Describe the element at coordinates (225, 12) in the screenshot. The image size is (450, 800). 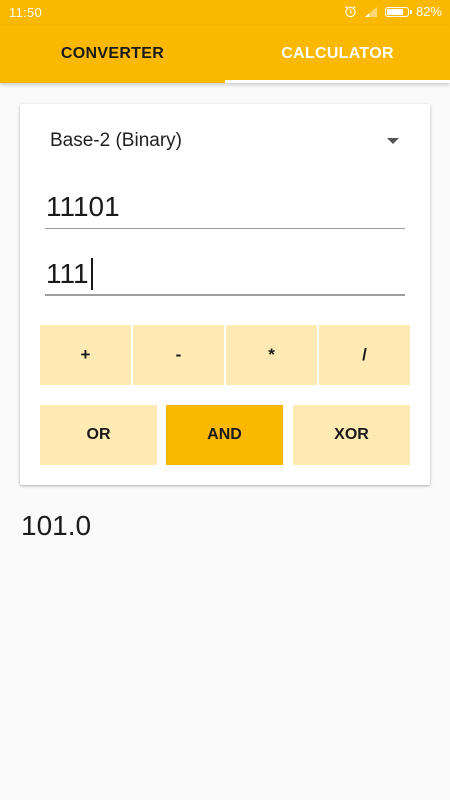
I see `status-bar: 11:50 82%` at that location.